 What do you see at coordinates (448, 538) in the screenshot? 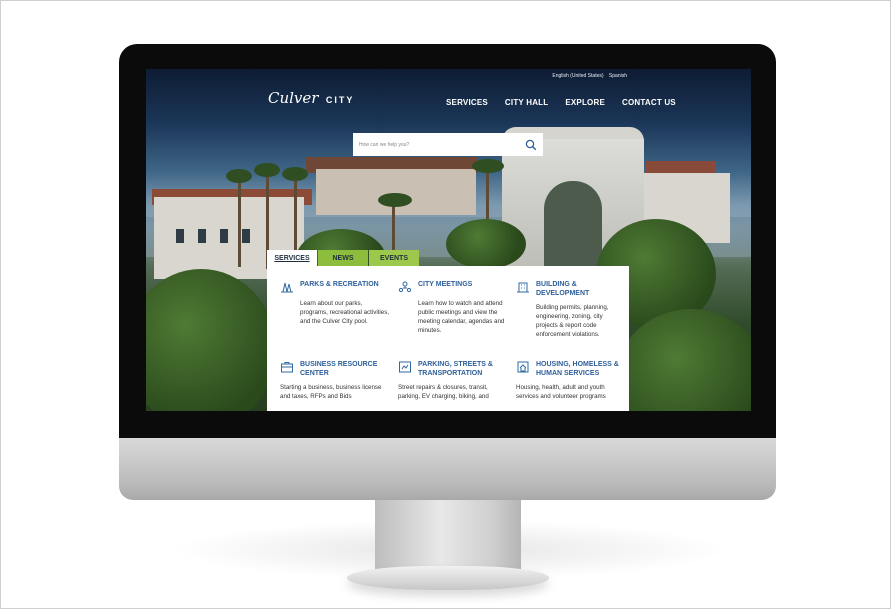
I see `monitor-stand` at bounding box center [448, 538].